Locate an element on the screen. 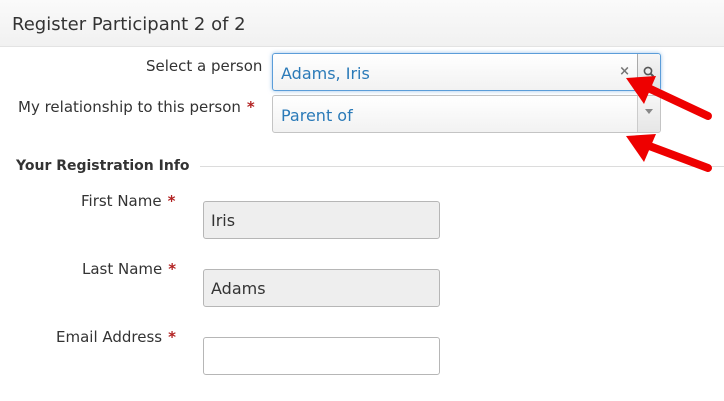  first-name-label-text: First Name is located at coordinates (121, 201).